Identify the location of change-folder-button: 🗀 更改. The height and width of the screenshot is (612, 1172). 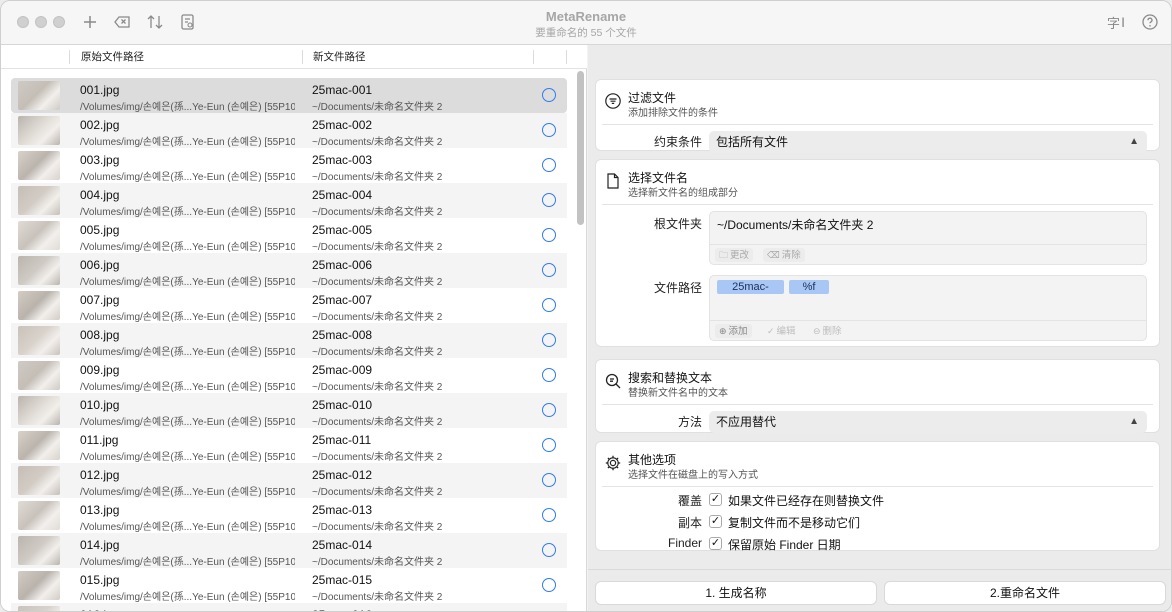
(734, 255).